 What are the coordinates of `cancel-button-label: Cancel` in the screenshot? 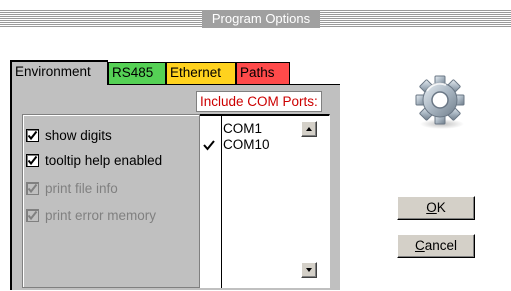 It's located at (436, 245).